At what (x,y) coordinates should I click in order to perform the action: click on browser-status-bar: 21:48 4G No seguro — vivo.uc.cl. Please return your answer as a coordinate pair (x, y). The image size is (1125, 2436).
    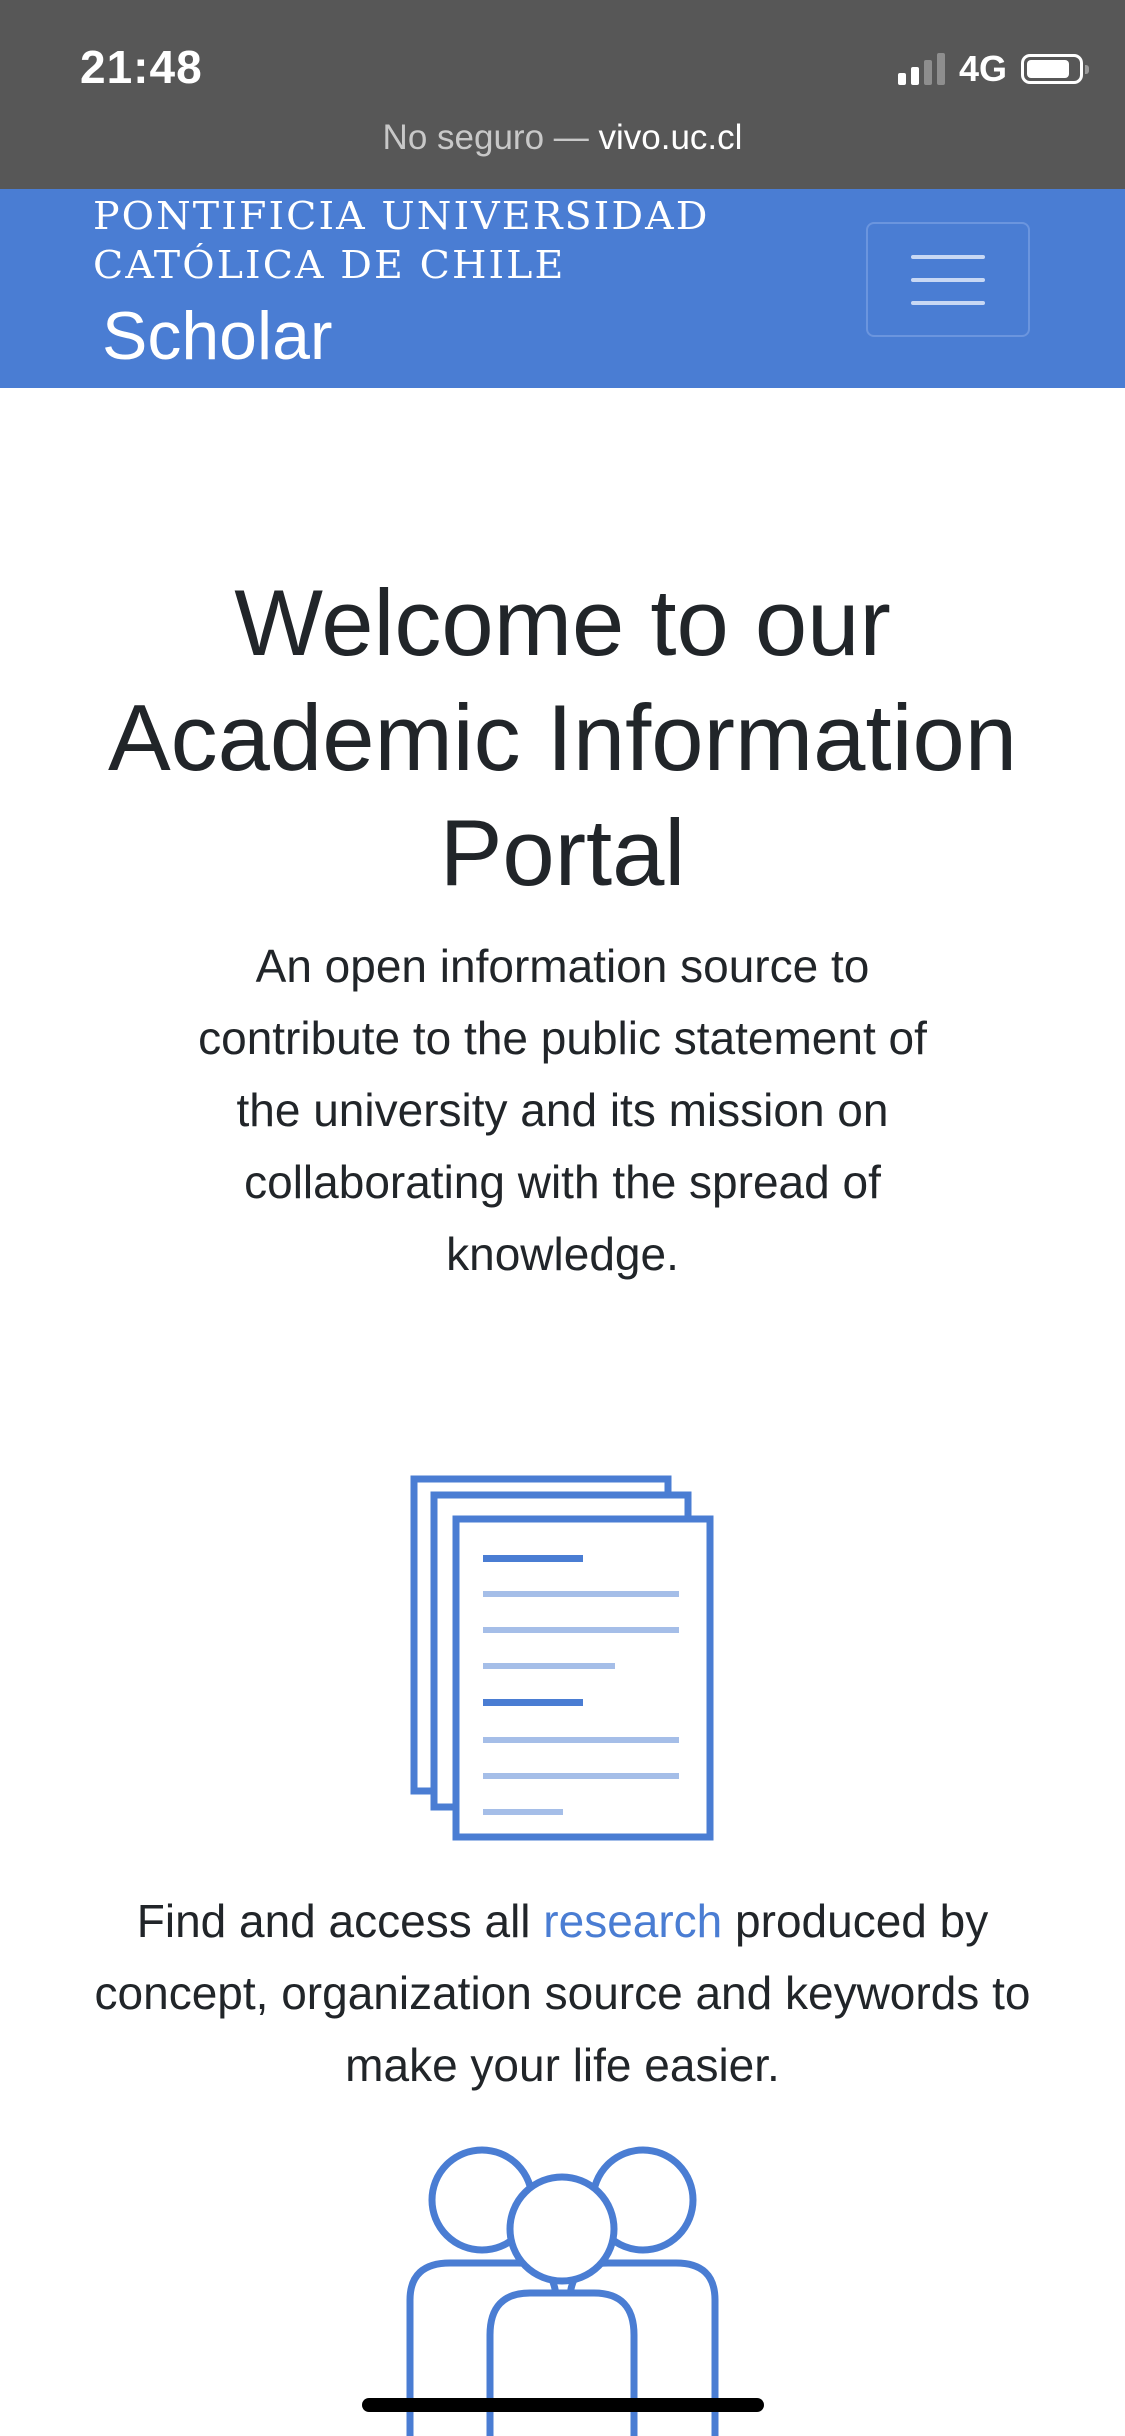
    Looking at the image, I should click on (562, 94).